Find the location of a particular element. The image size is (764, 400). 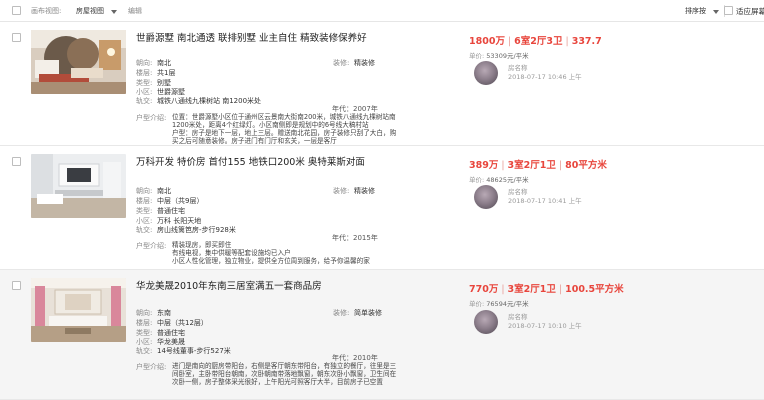

intro-line: 位置：世爵源墅小区位于通州区云景南大街南200米，城铁八通线九棵树站南 is located at coordinates (284, 117).